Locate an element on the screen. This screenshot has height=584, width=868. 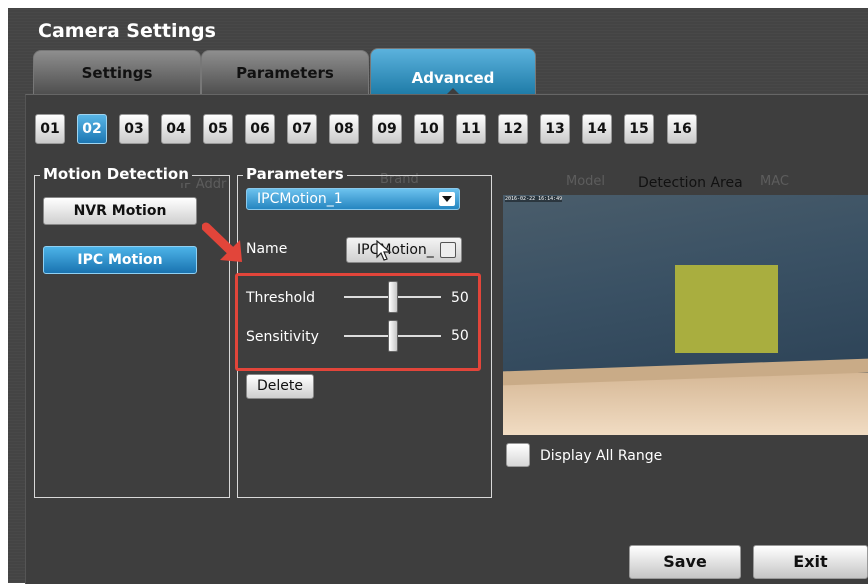
channel-button-15: 15 is located at coordinates (639, 129).